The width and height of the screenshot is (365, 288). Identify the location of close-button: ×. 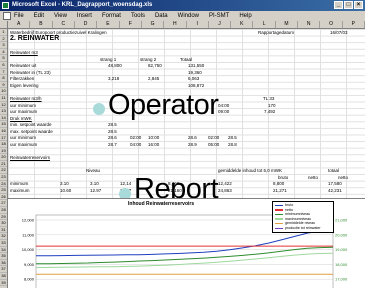
(358, 5).